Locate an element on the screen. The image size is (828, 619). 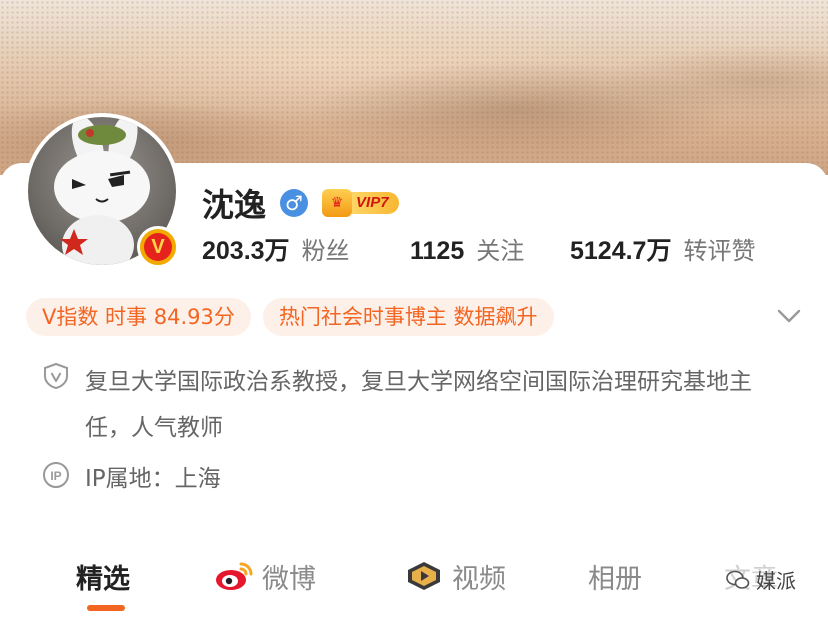
tab-label: 视频 is located at coordinates (479, 579).